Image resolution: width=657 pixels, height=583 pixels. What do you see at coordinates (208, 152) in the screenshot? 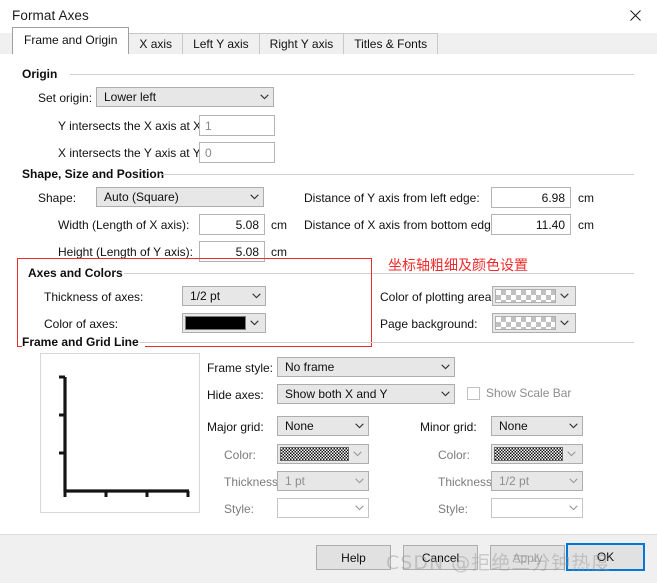
I see `x-intersect-value: 0` at bounding box center [208, 152].